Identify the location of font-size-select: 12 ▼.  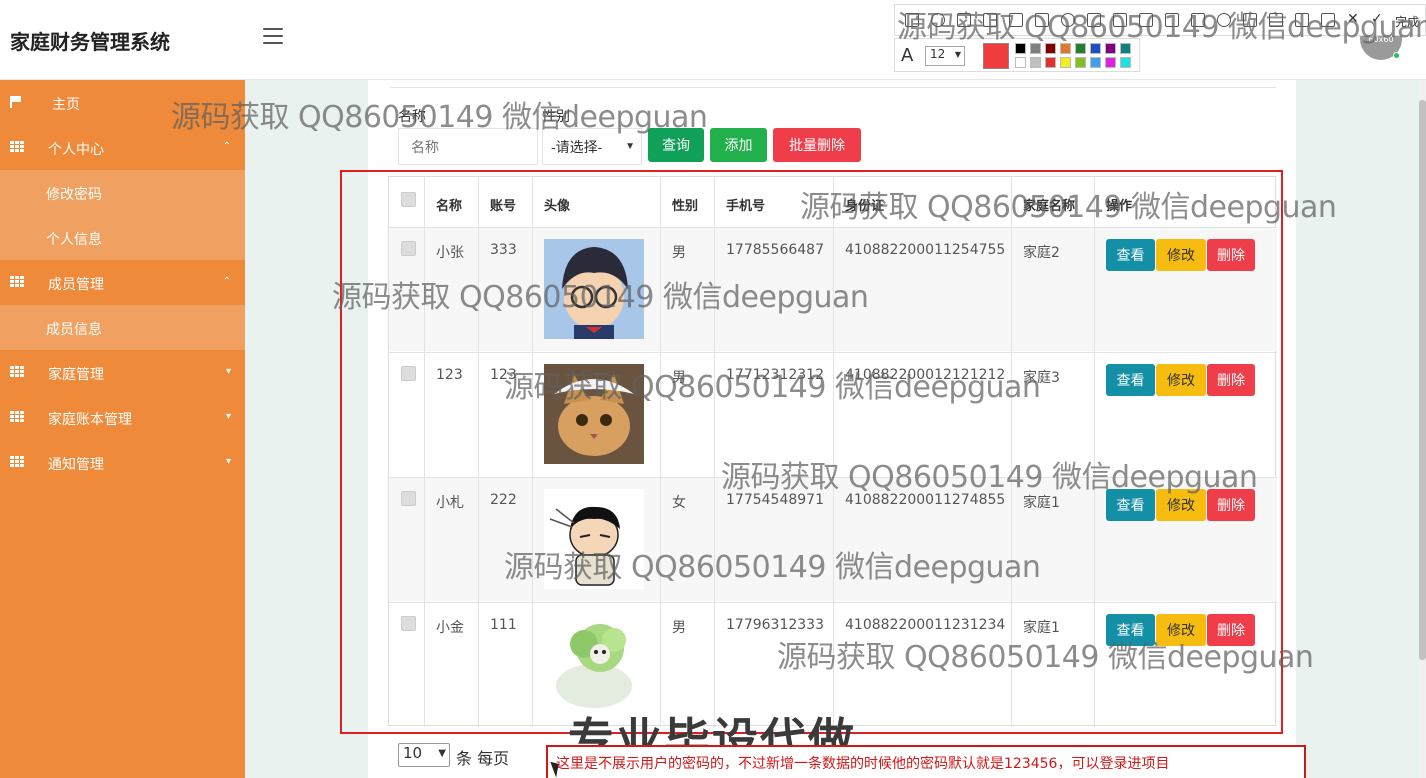
(945, 56).